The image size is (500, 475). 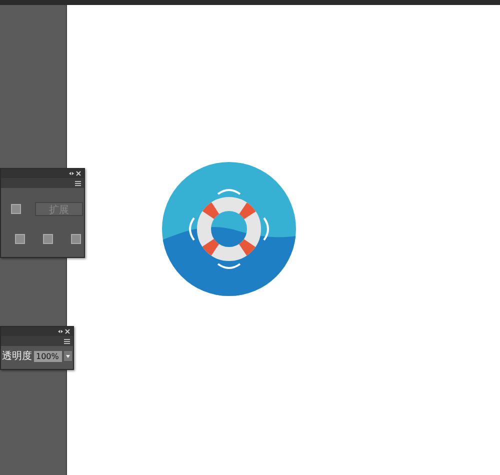 I want to click on opacity-label: 透明度, so click(x=17, y=356).